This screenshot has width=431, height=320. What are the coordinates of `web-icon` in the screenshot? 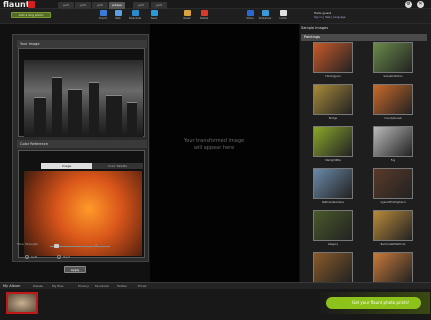 It's located at (118, 13).